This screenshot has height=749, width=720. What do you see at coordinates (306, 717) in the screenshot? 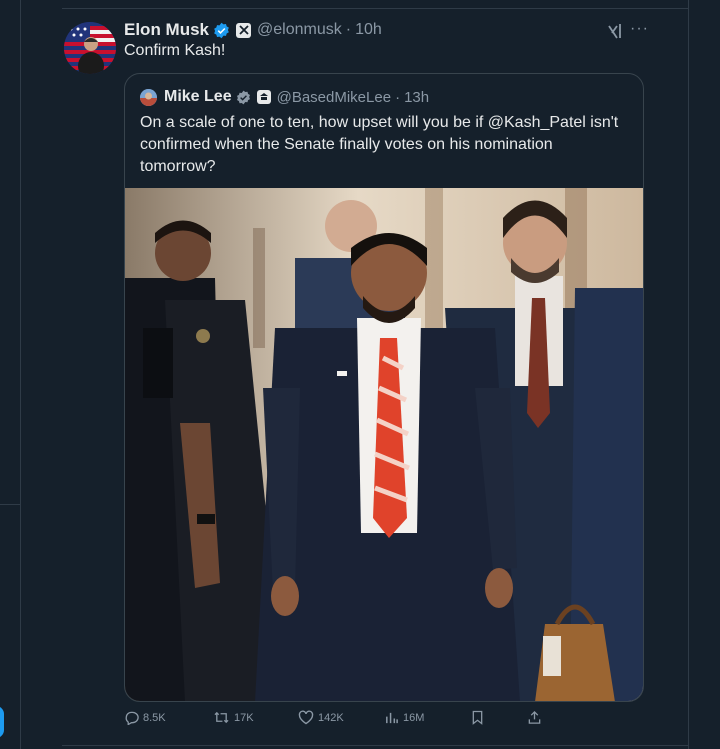
I see `like-icon` at bounding box center [306, 717].